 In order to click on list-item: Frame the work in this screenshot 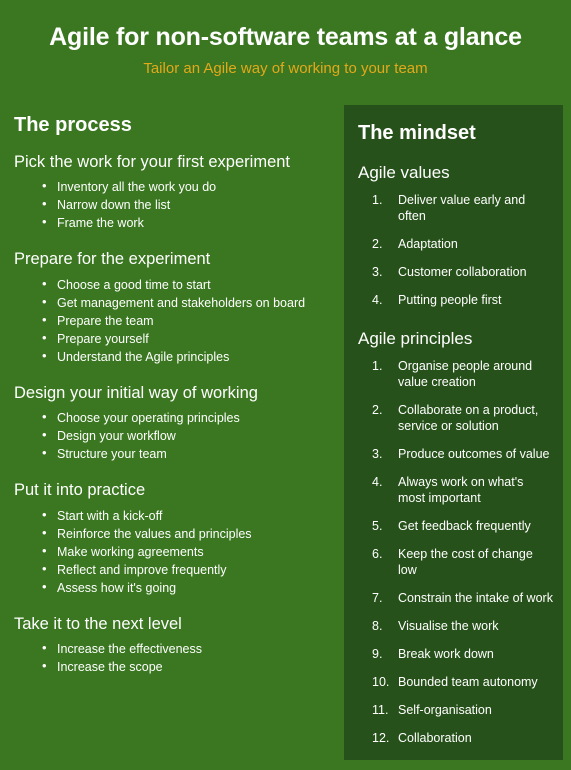, I will do `click(186, 222)`.